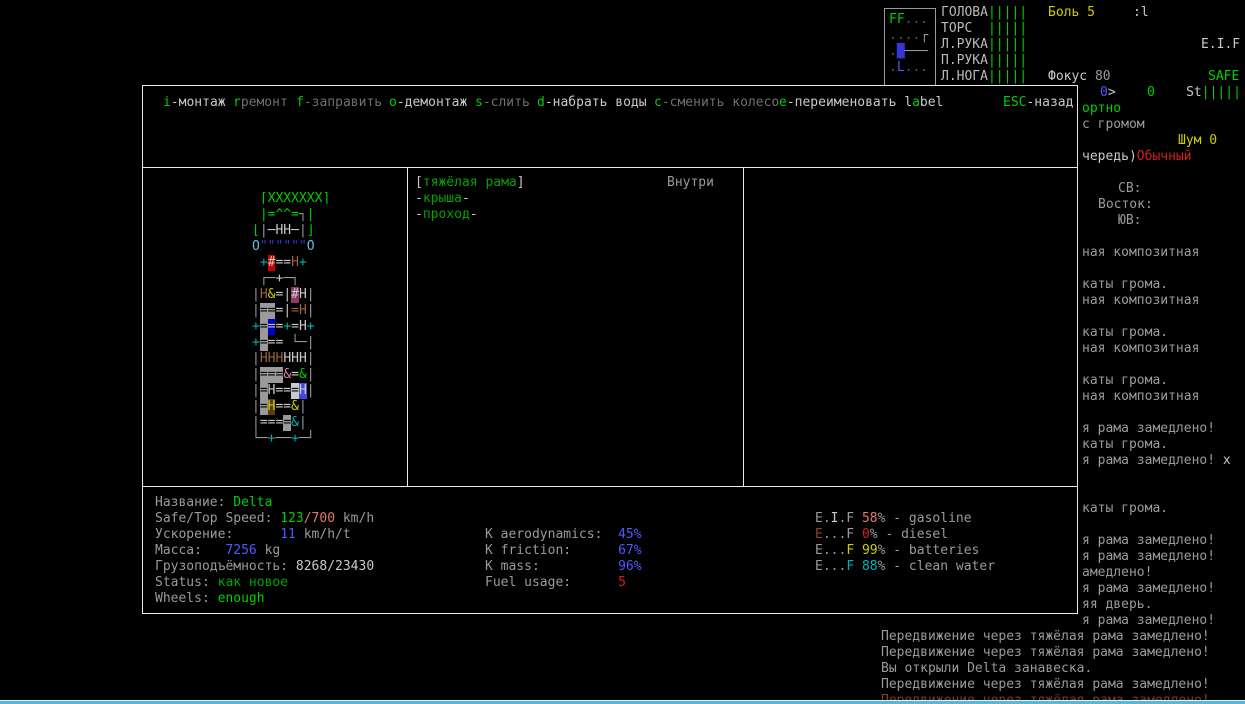  What do you see at coordinates (442, 198) in the screenshot?
I see `part-list-item: -крыша-` at bounding box center [442, 198].